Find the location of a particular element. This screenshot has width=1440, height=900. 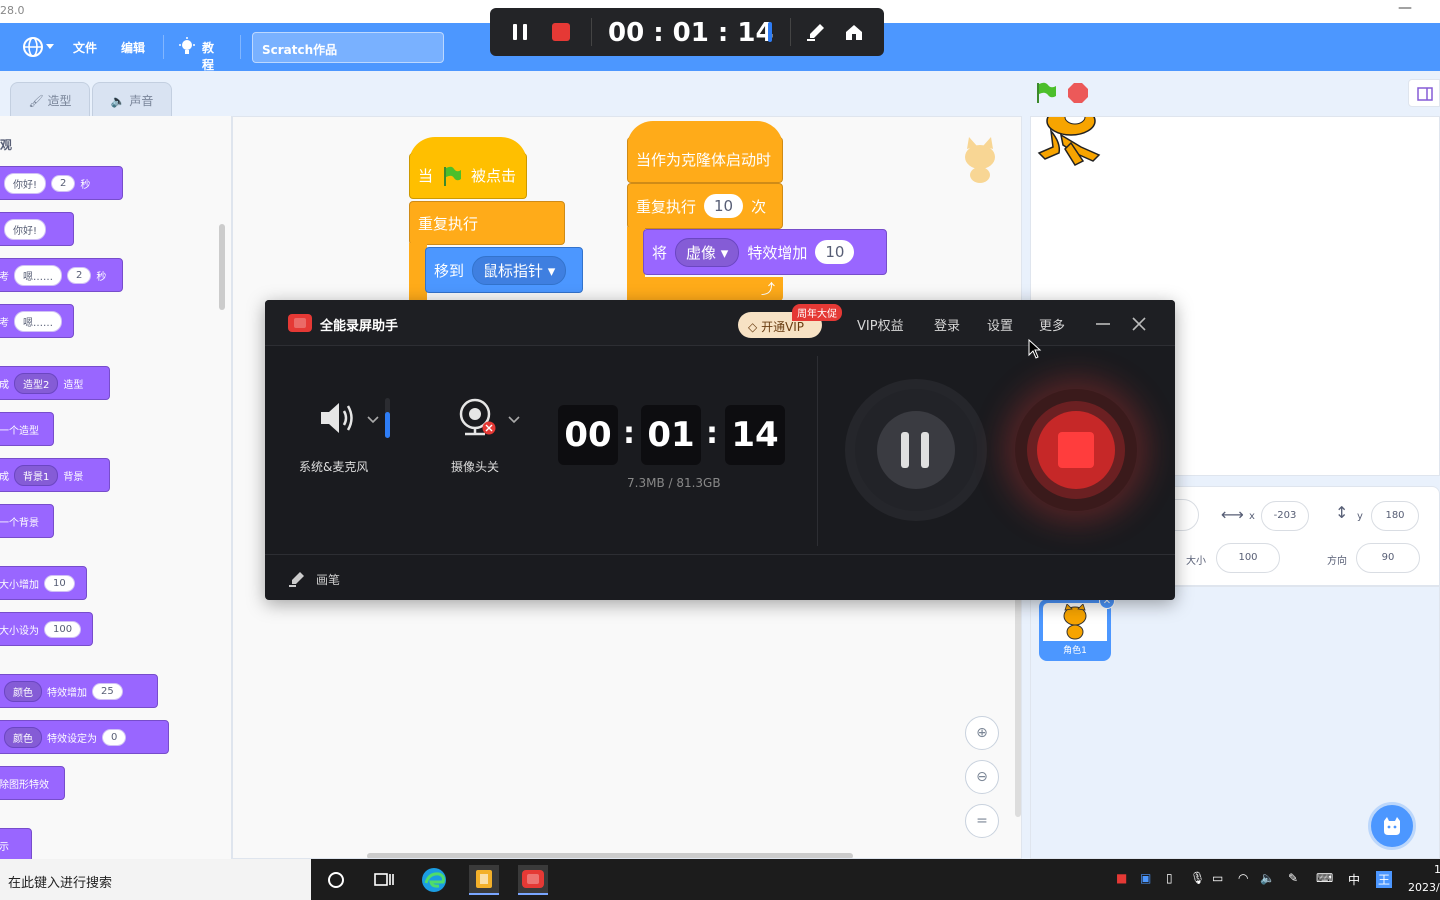

loop-arrow-icon: ⤴ is located at coordinates (768, 290).